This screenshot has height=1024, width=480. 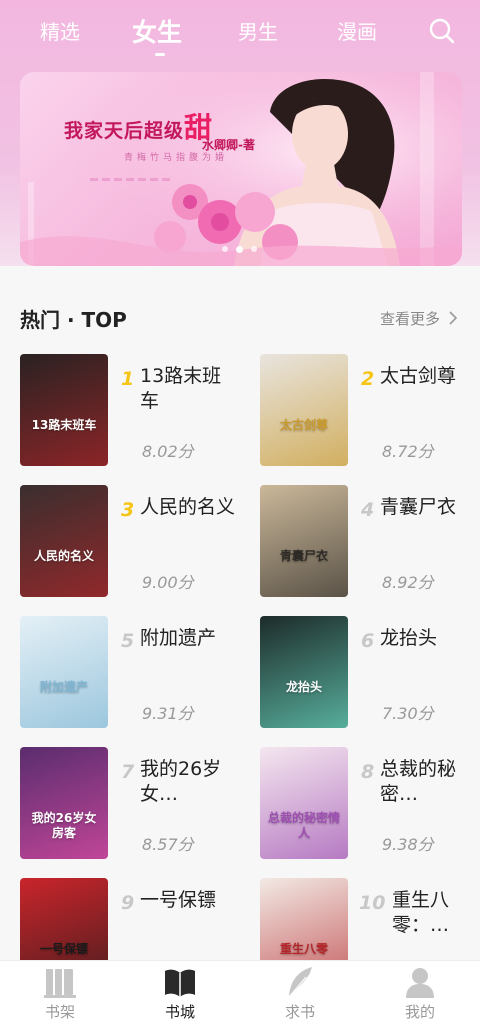 What do you see at coordinates (370, 542) in the screenshot?
I see `book-item: 青囊尸衣 4 青囊尸衣 8.92分` at bounding box center [370, 542].